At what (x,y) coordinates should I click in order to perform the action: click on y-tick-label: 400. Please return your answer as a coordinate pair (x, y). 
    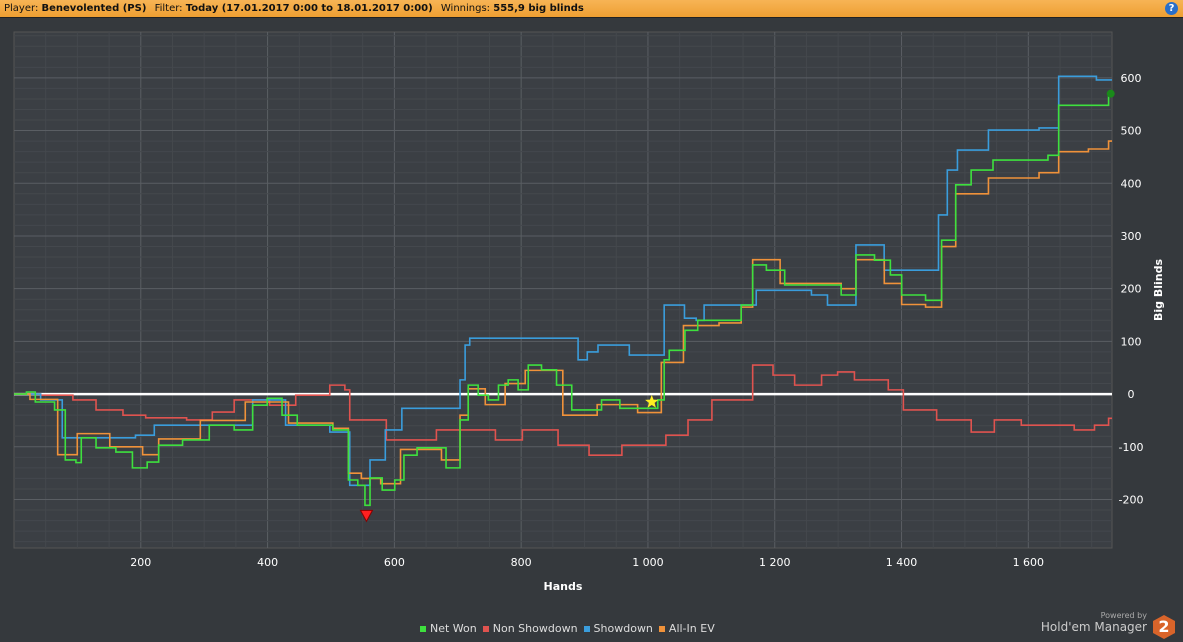
    Looking at the image, I should click on (1131, 183).